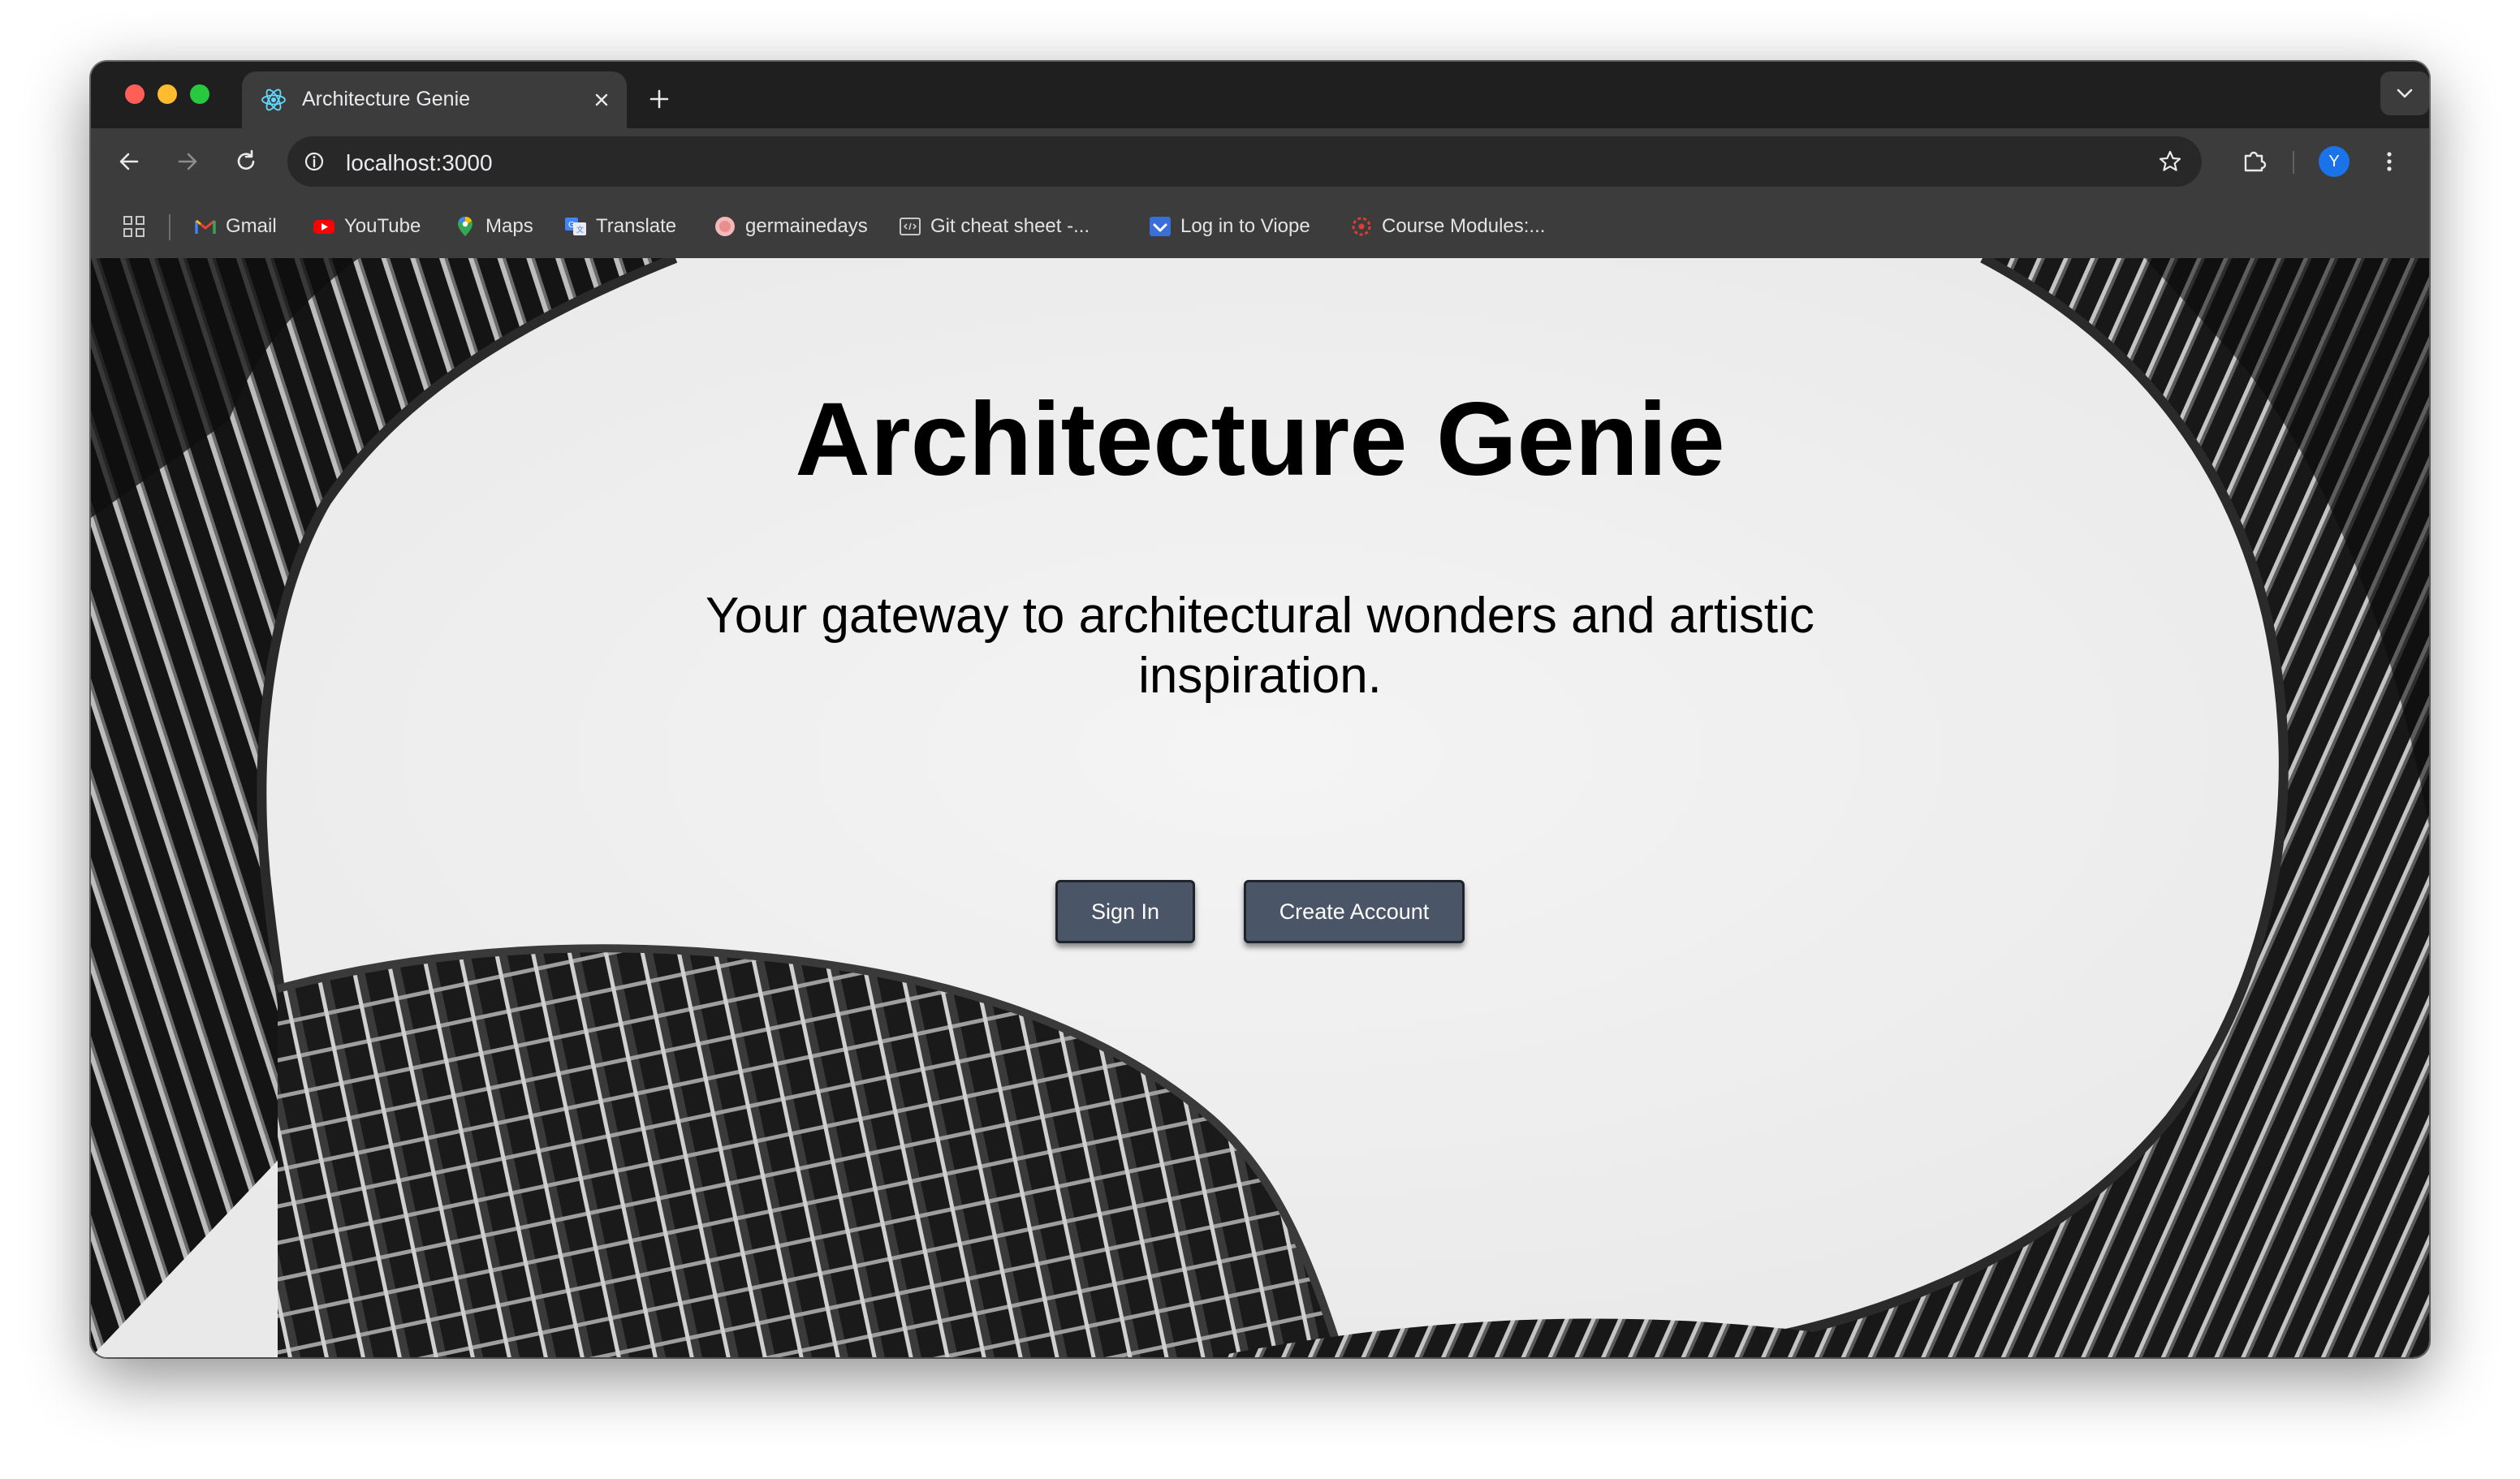 This screenshot has width=2520, height=1479. I want to click on bookmark-label: Maps, so click(509, 226).